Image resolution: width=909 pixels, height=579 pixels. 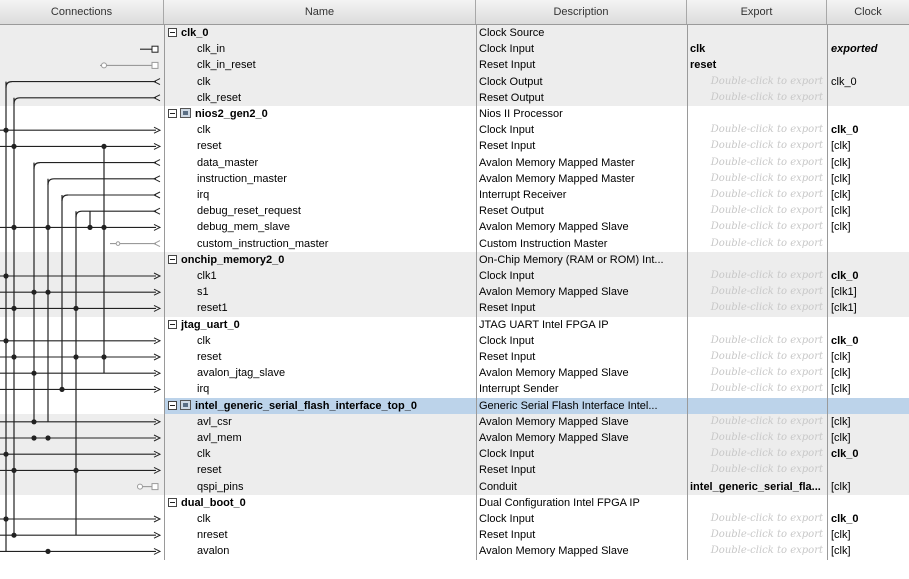 What do you see at coordinates (581, 12) in the screenshot?
I see `header-description: Description` at bounding box center [581, 12].